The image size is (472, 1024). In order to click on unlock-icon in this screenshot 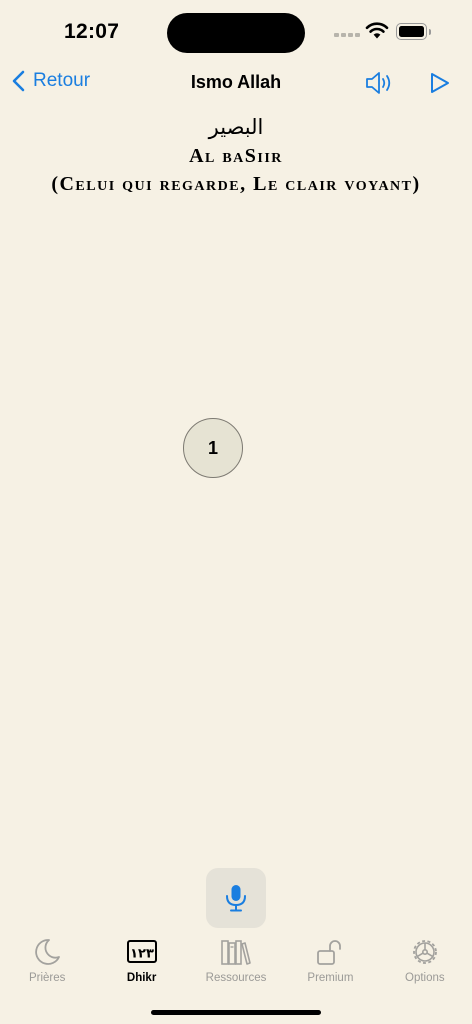, I will do `click(329, 952)`.